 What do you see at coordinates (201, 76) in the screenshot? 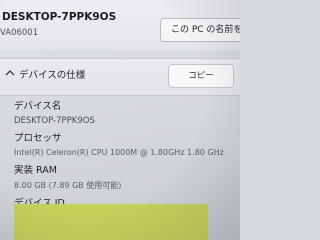
I see `copy-button: コピー` at bounding box center [201, 76].